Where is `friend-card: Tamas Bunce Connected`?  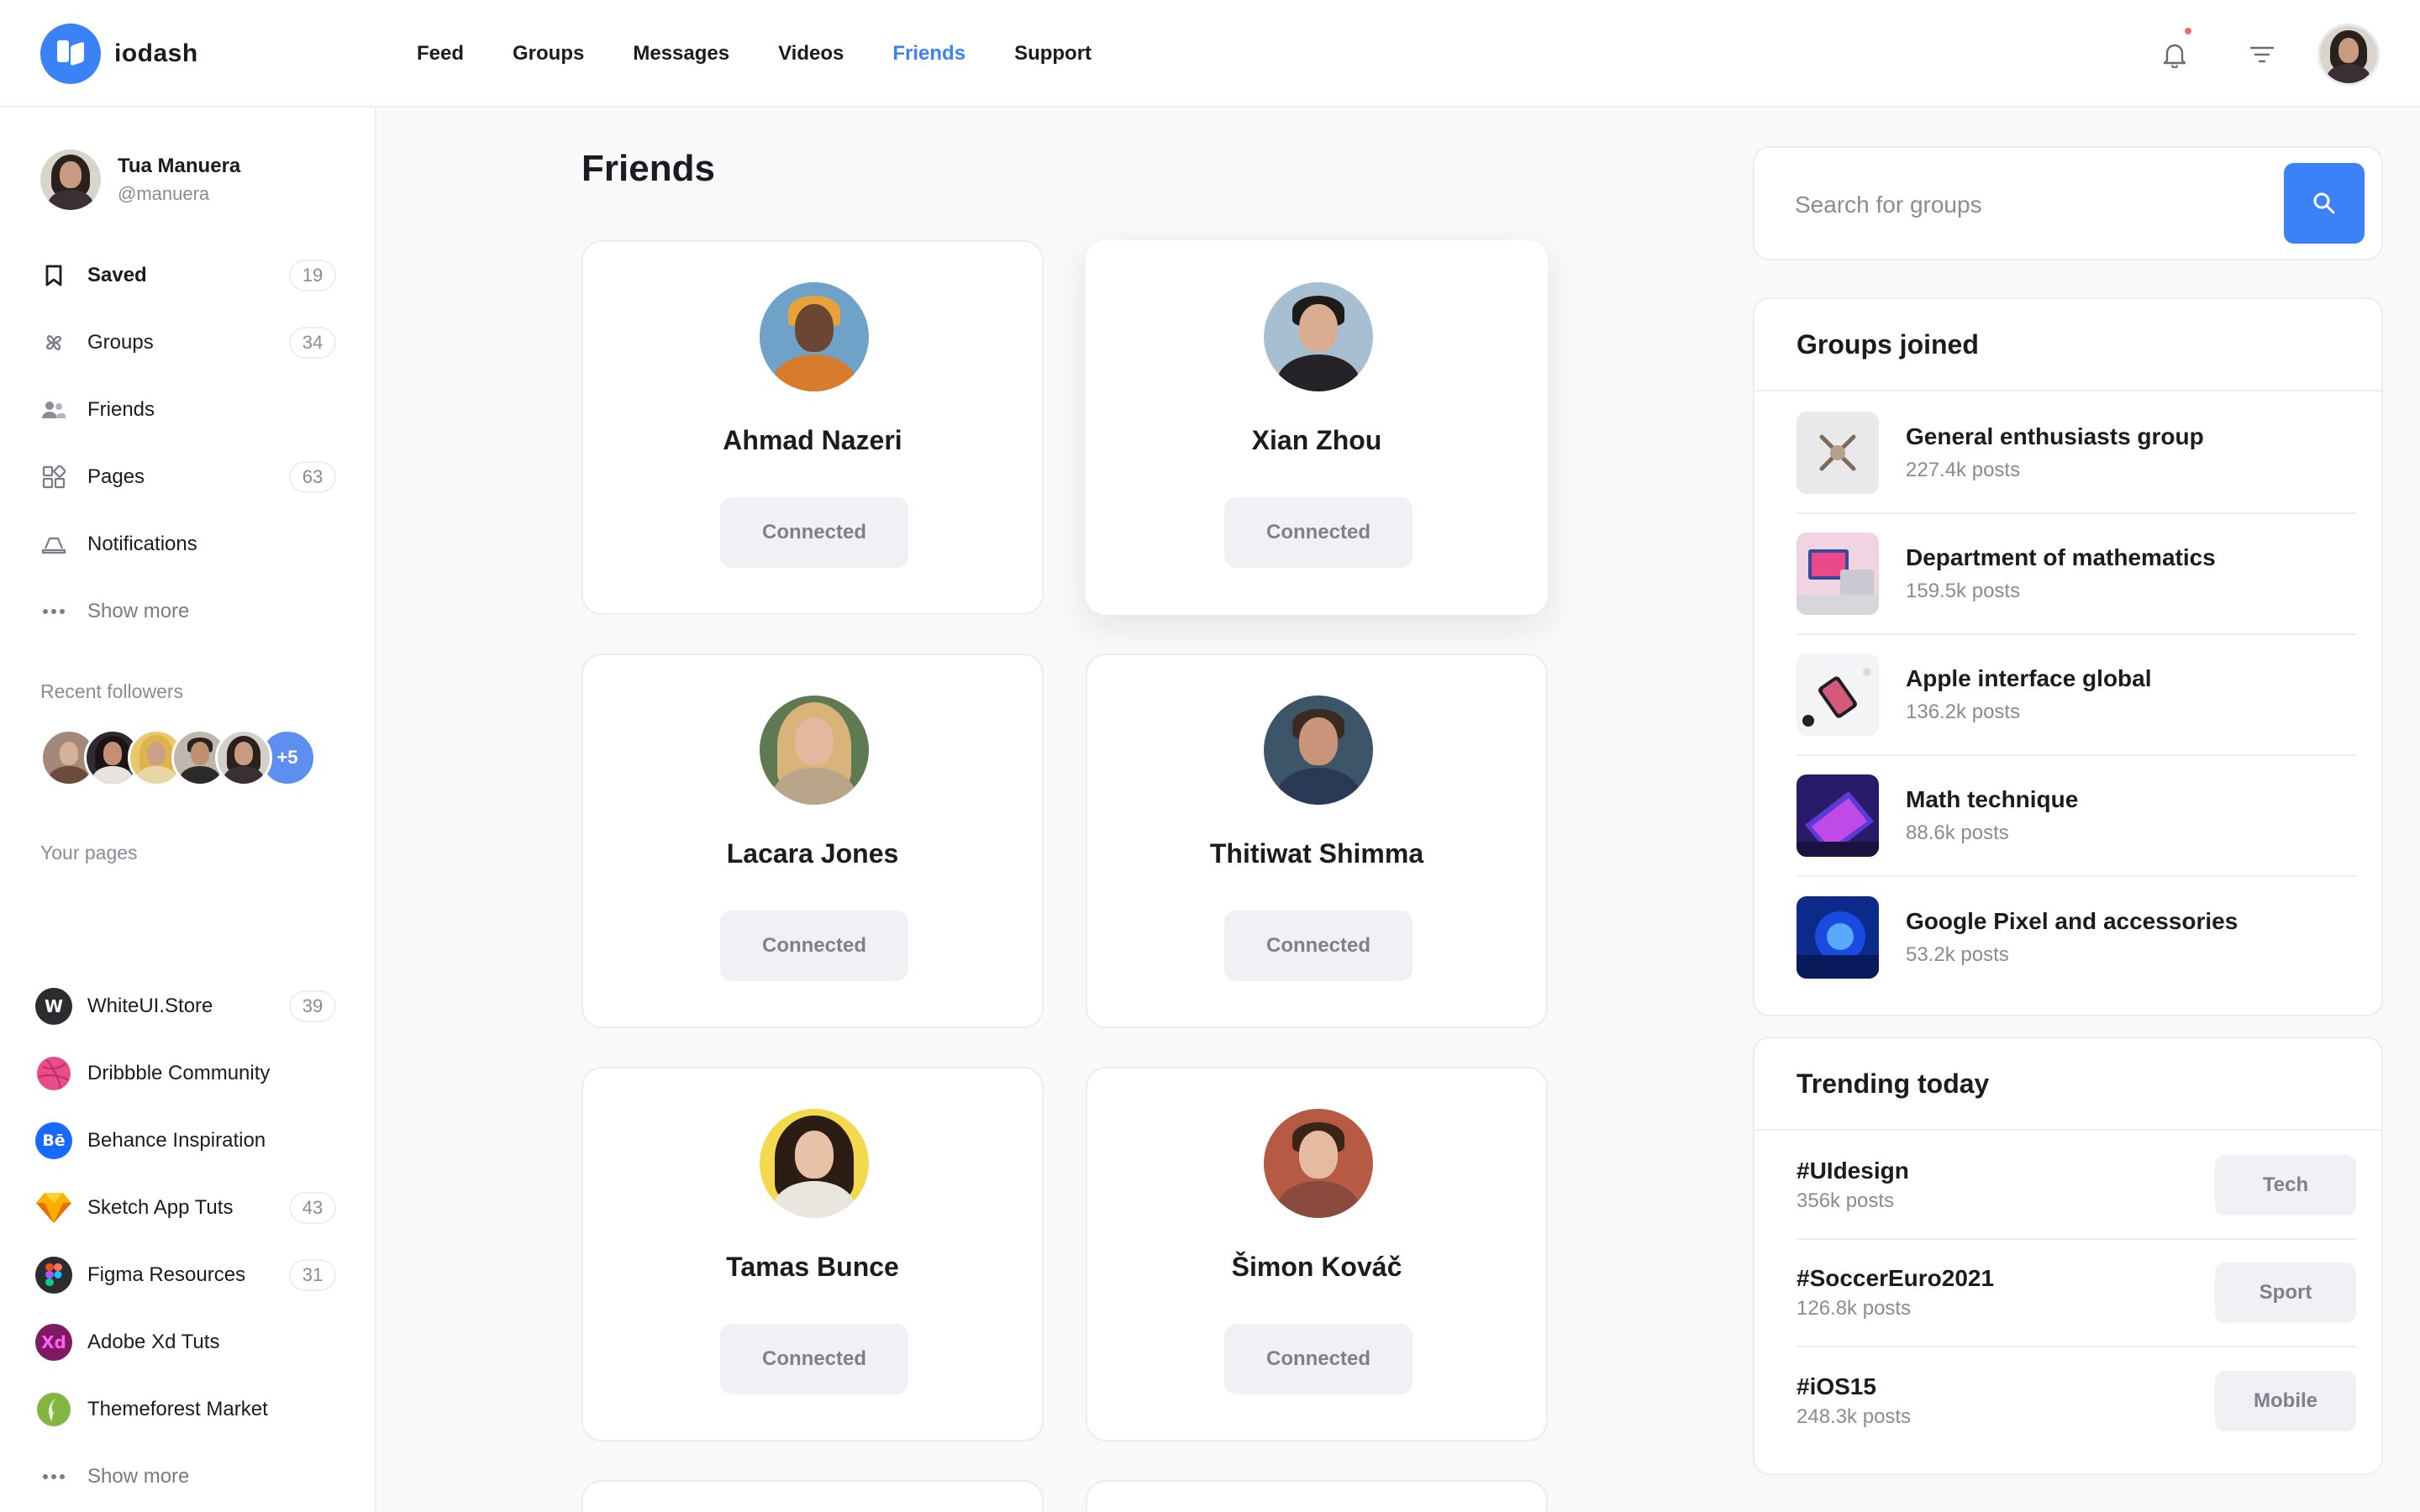
friend-card: Tamas Bunce Connected is located at coordinates (812, 1254).